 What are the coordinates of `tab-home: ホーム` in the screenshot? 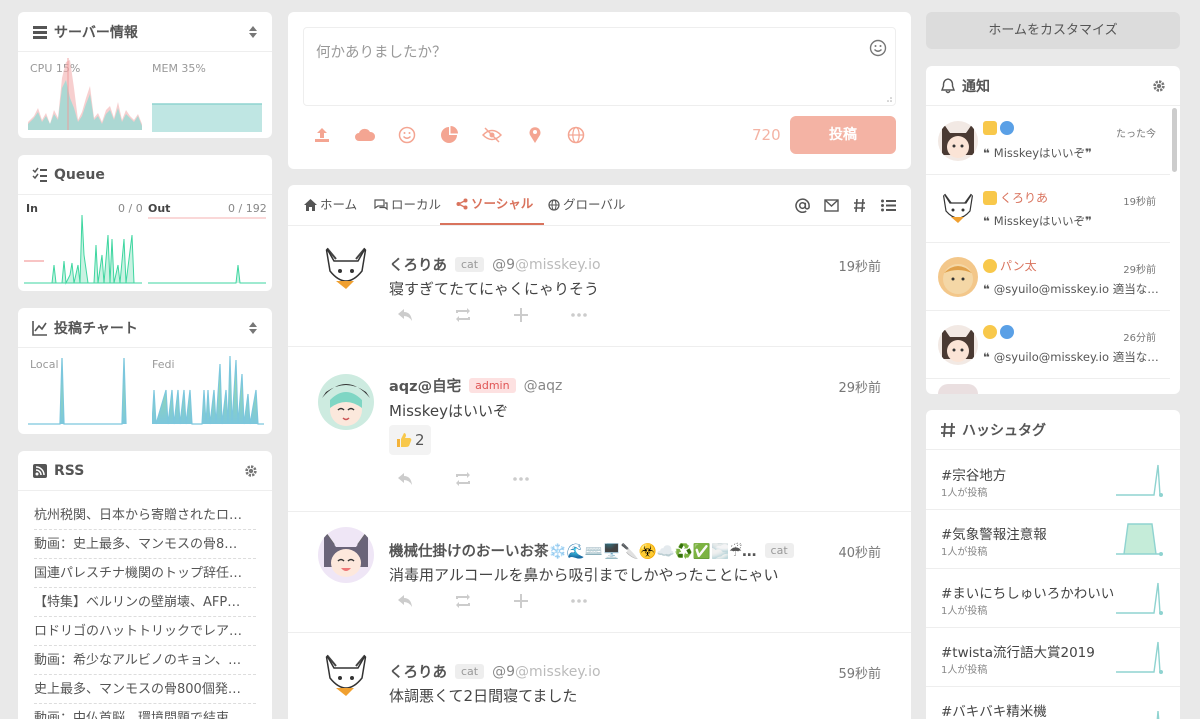 It's located at (330, 205).